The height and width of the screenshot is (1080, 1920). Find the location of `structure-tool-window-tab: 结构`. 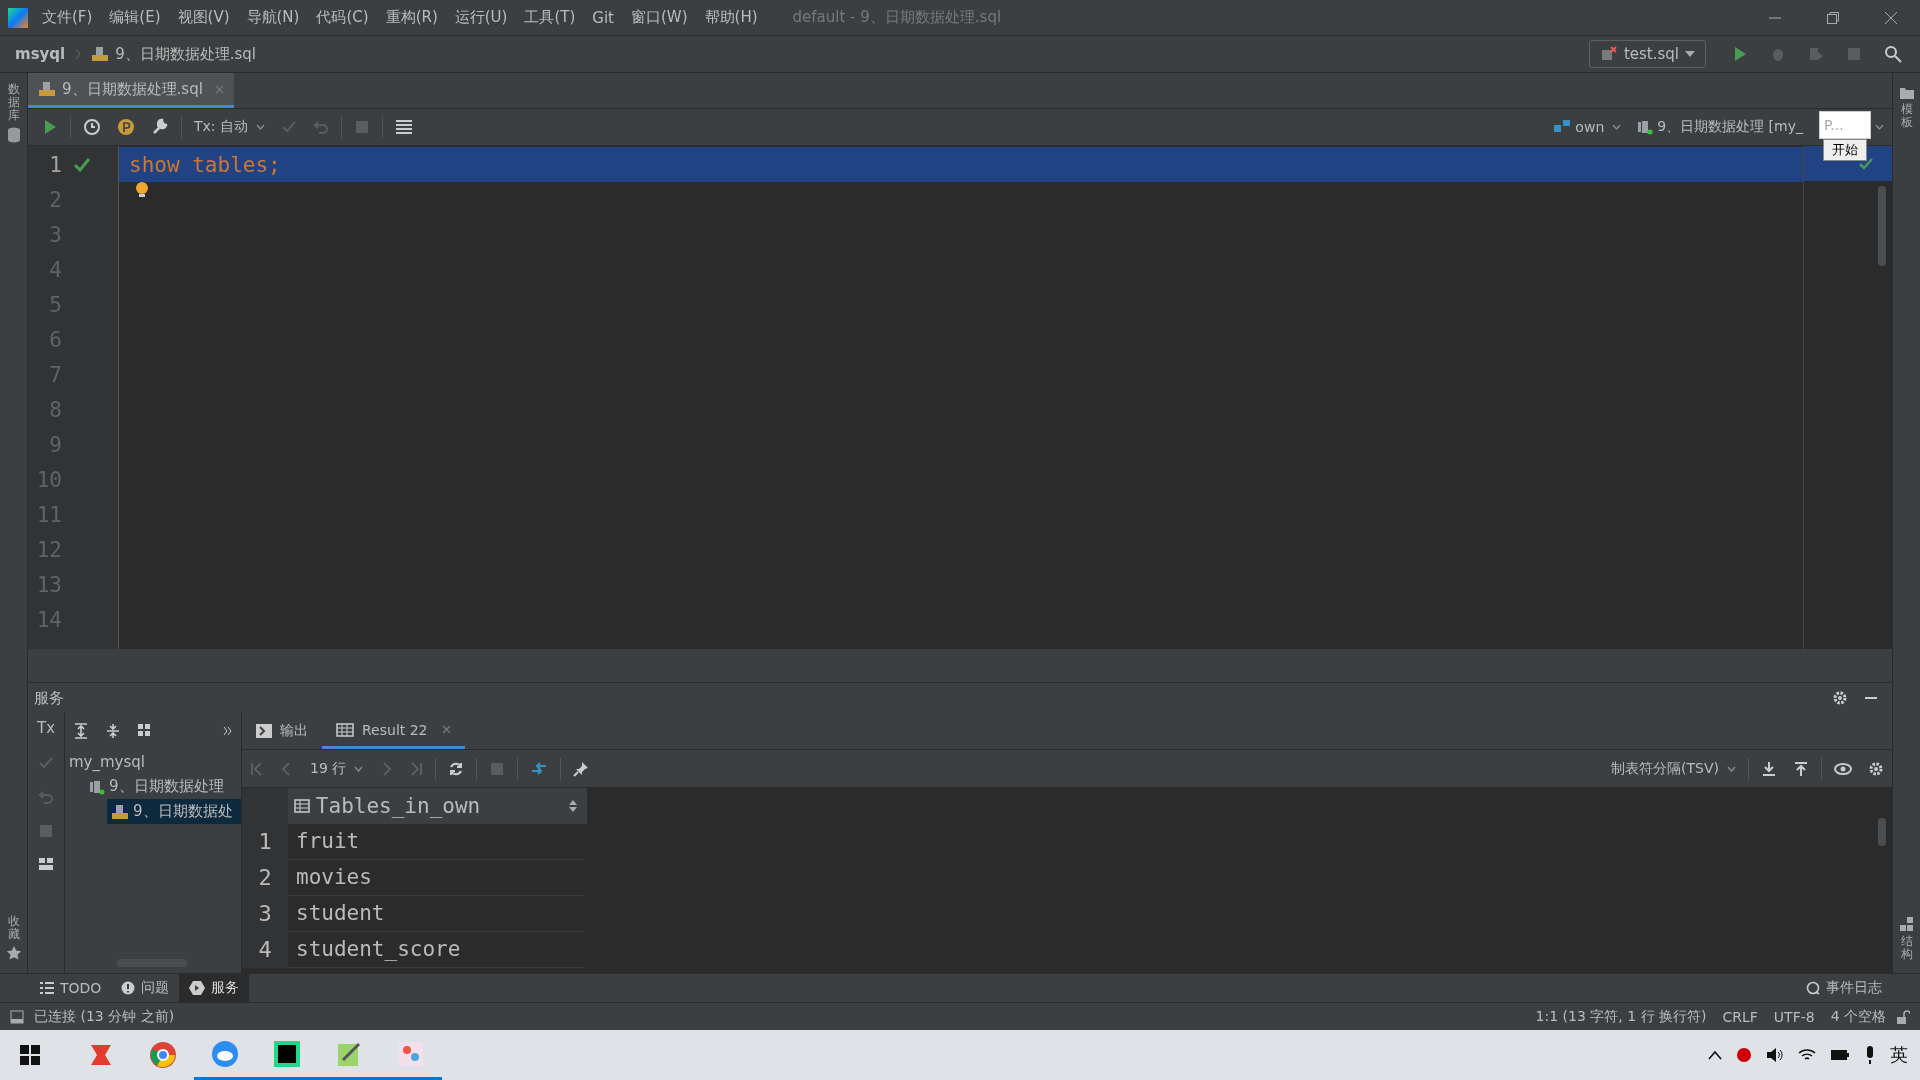

structure-tool-window-tab: 结构 is located at coordinates (1906, 947).